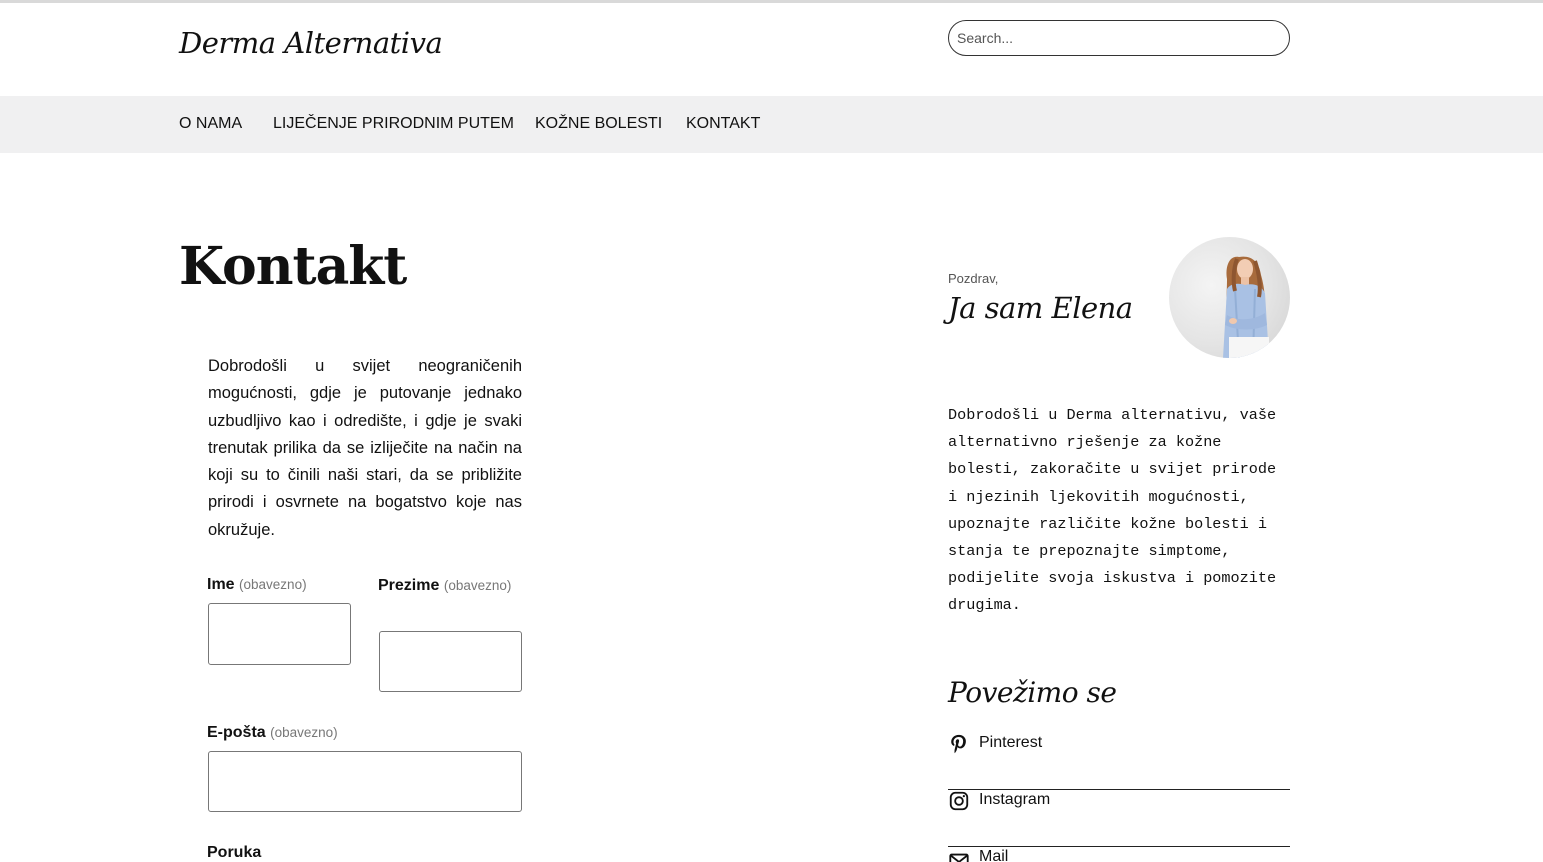 This screenshot has height=862, width=1543. Describe the element at coordinates (365, 781) in the screenshot. I see `email-field` at that location.